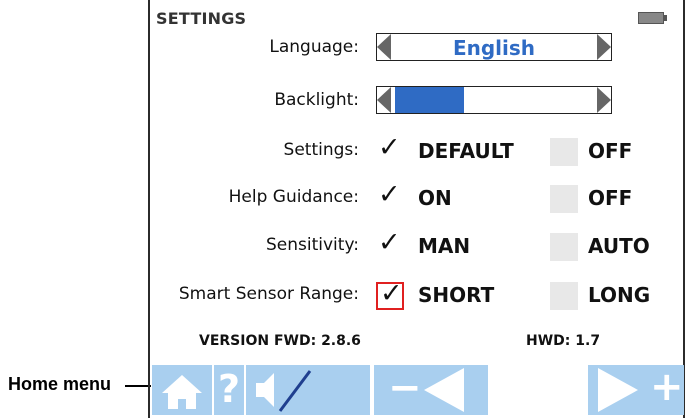 The image size is (691, 419). I want to click on minus-button: −, so click(405, 388).